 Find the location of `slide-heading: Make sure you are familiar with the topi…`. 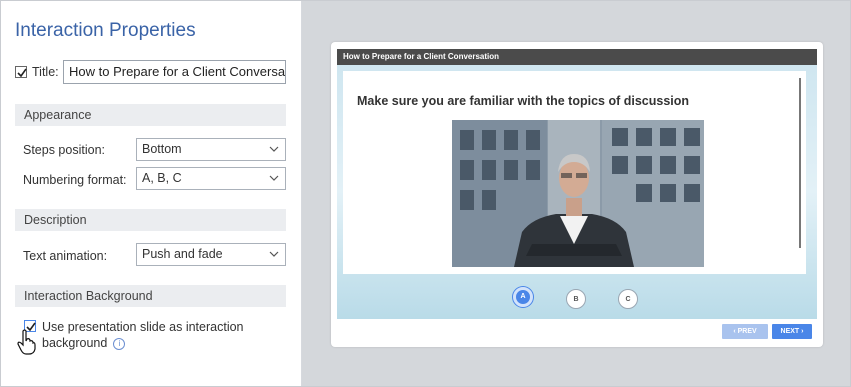

slide-heading: Make sure you are familiar with the topi… is located at coordinates (523, 101).